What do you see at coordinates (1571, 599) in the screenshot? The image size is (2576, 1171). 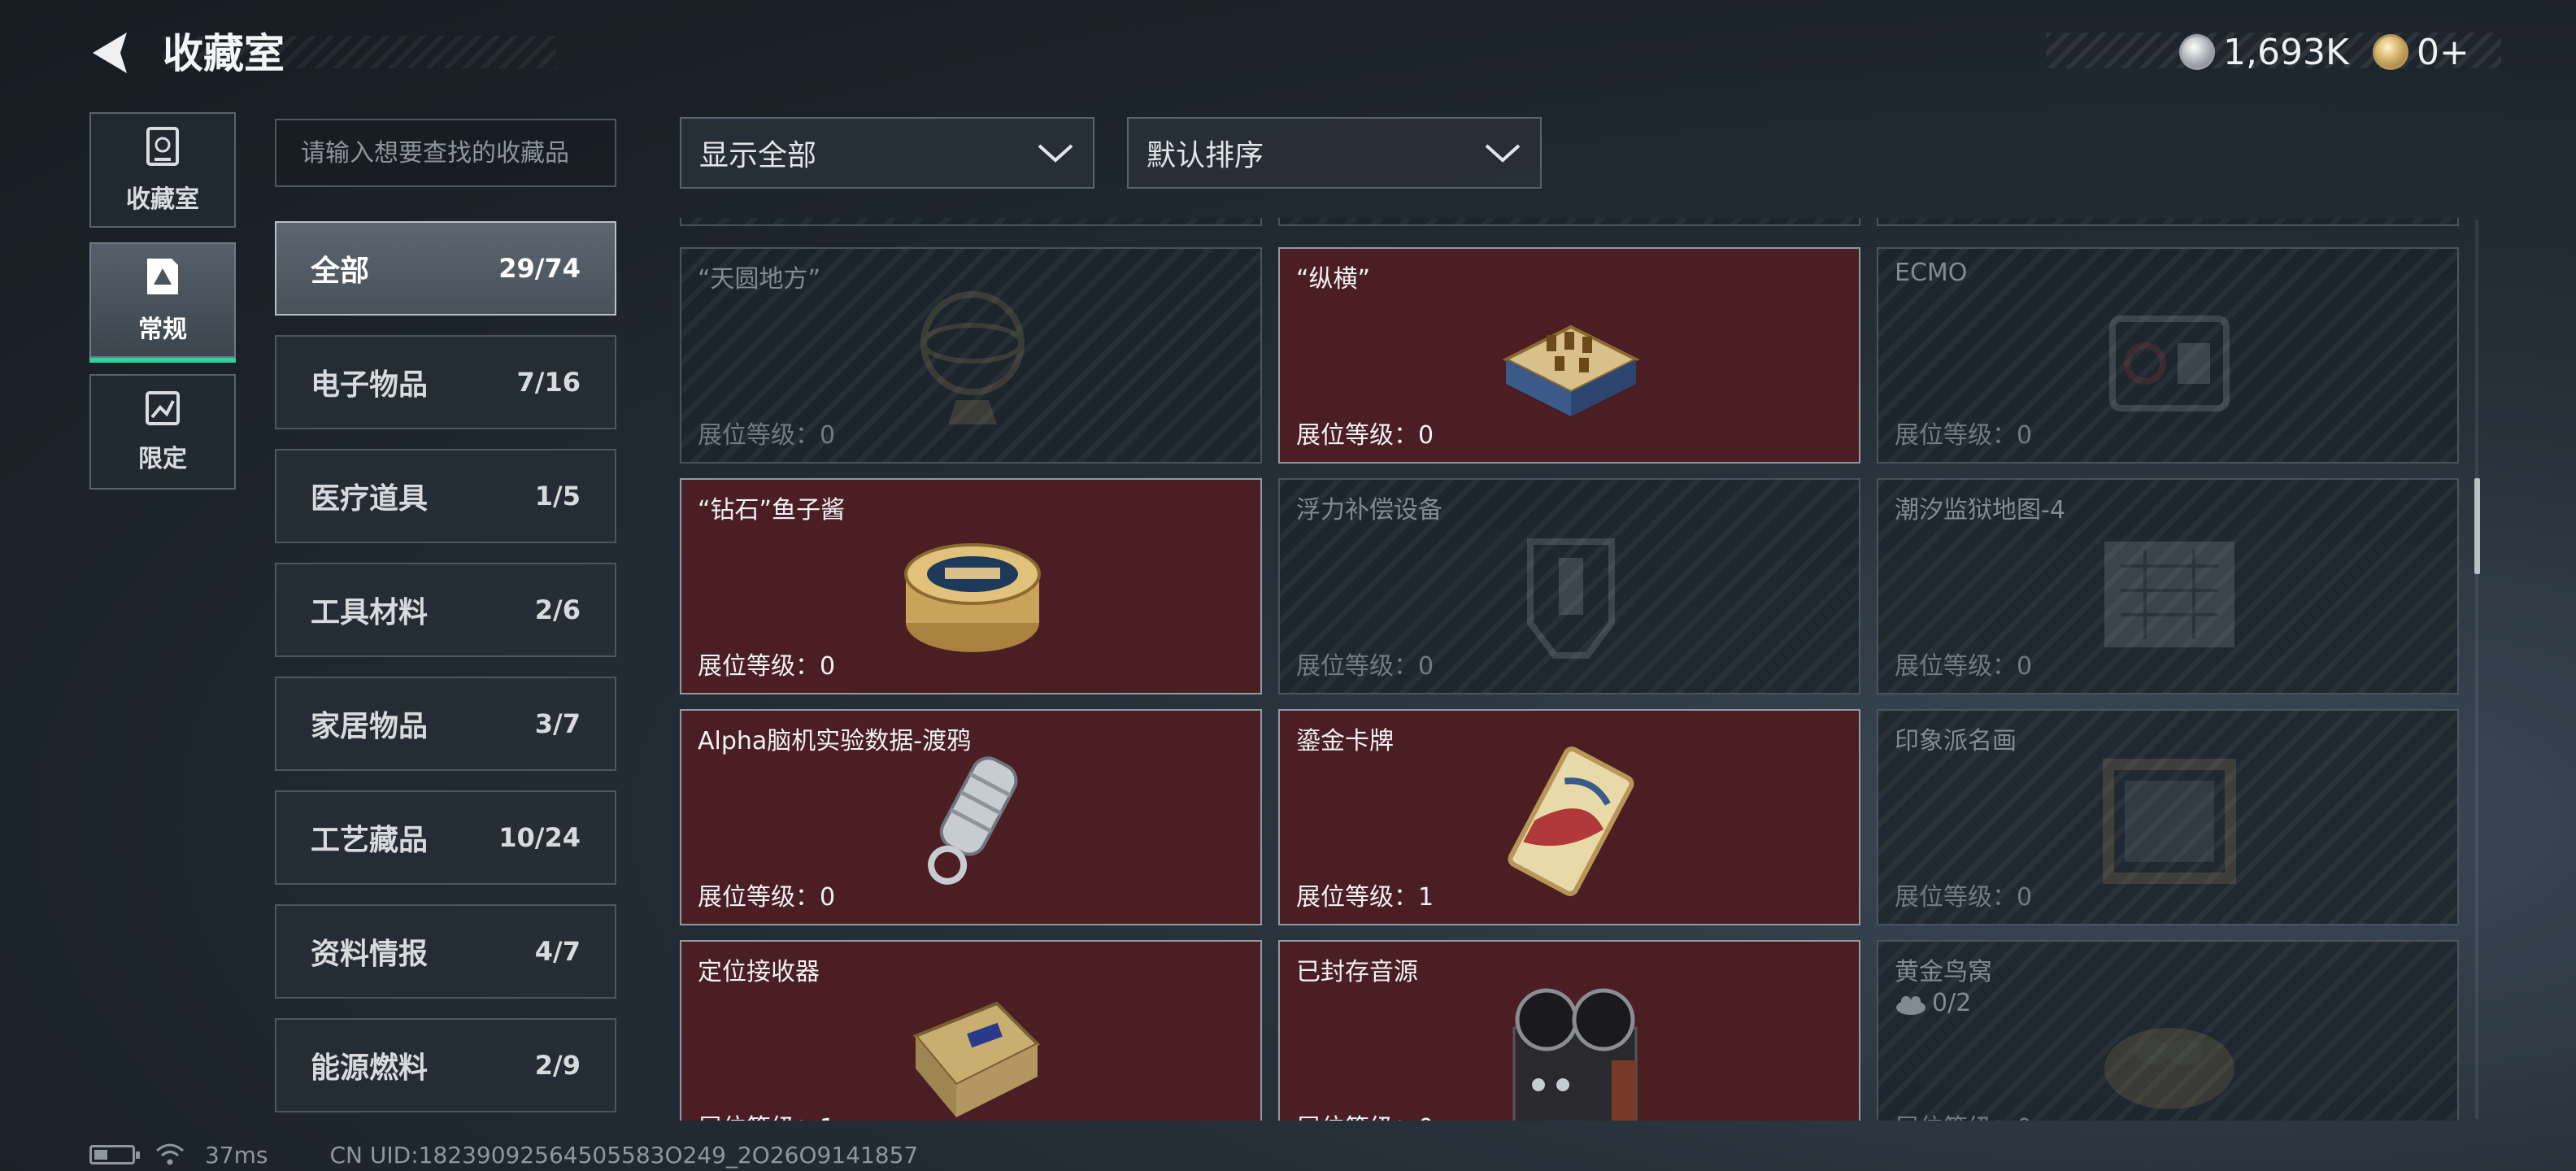 I see `buoyancy-device-icon` at bounding box center [1571, 599].